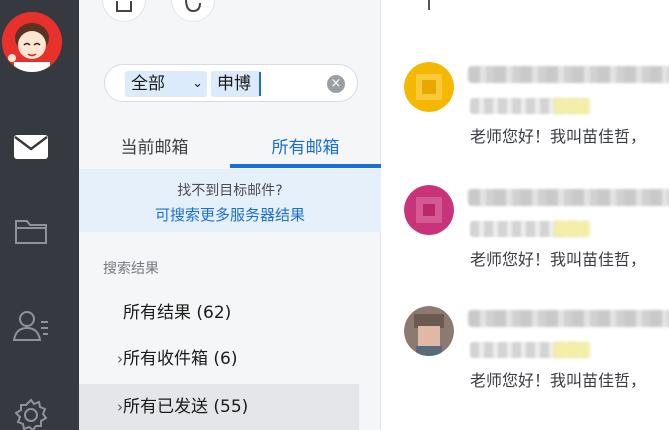  What do you see at coordinates (429, 5) in the screenshot?
I see `scroll-marker` at bounding box center [429, 5].